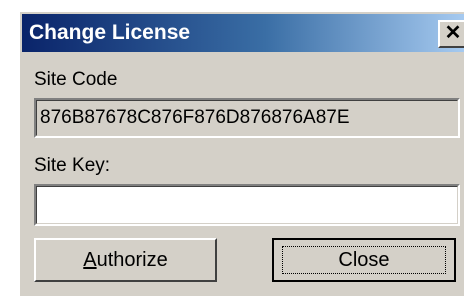 This screenshot has height=296, width=464. What do you see at coordinates (72, 165) in the screenshot?
I see `site-key-label: Site Key:` at bounding box center [72, 165].